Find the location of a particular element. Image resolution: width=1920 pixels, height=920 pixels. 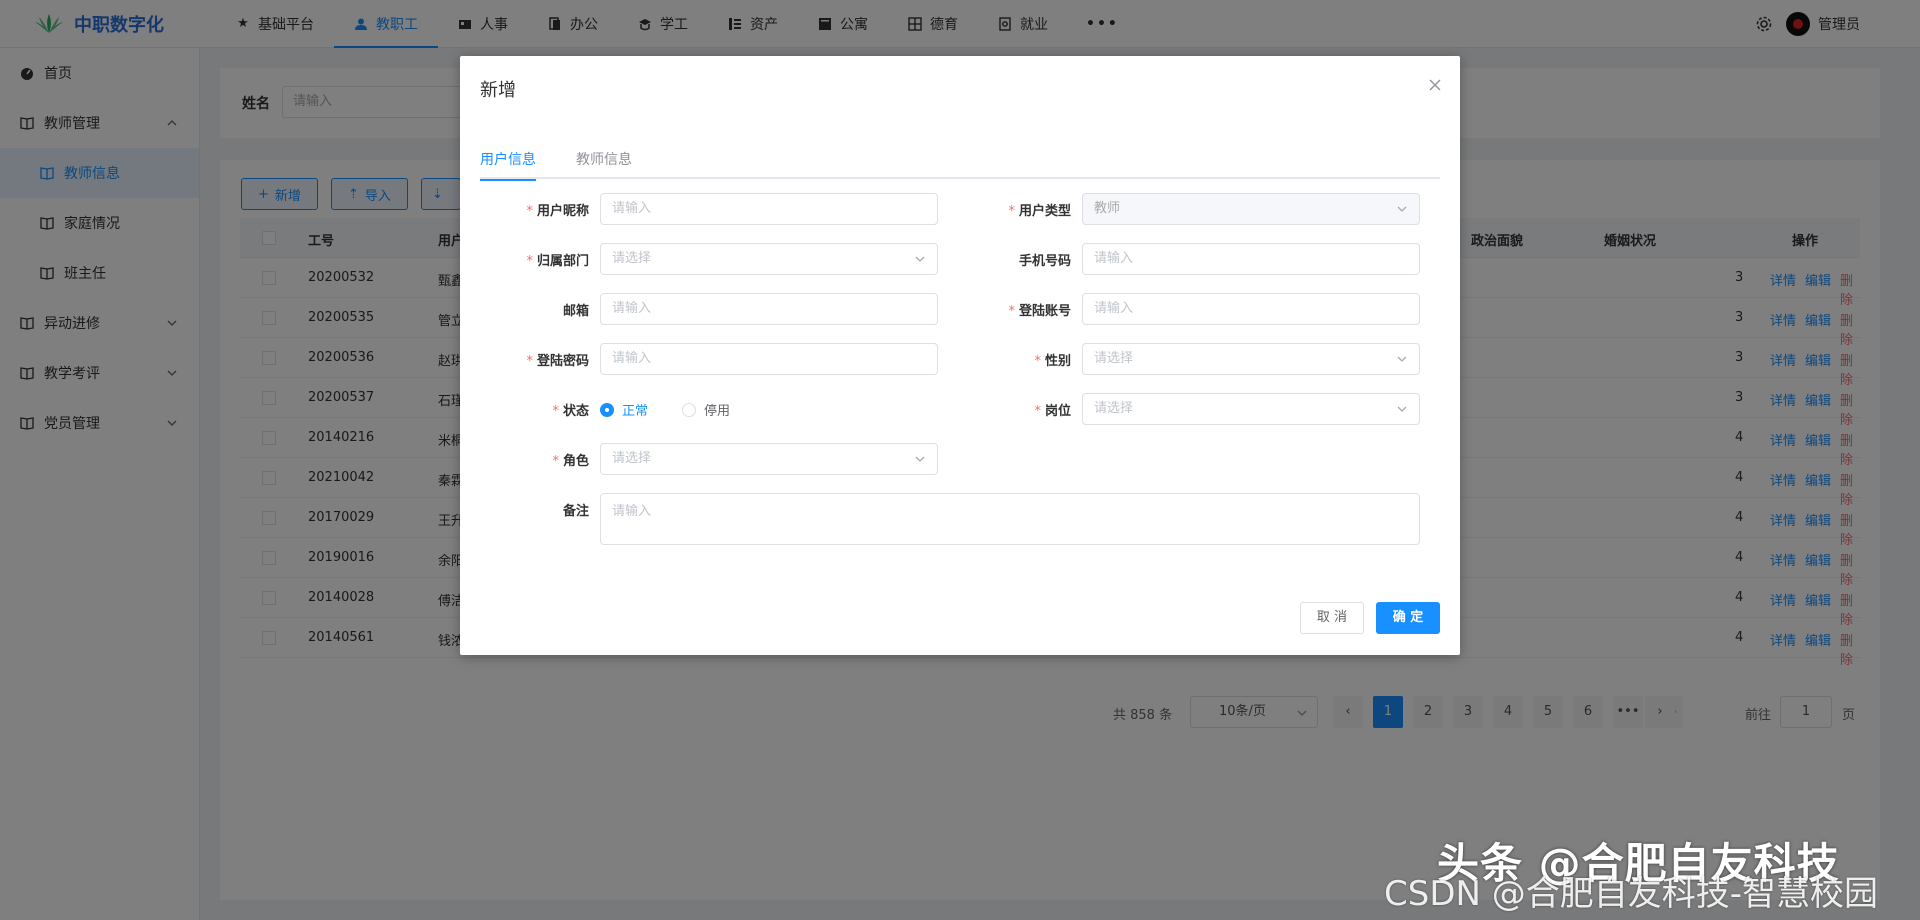

gender-label-text: 性别 is located at coordinates (1057, 361).